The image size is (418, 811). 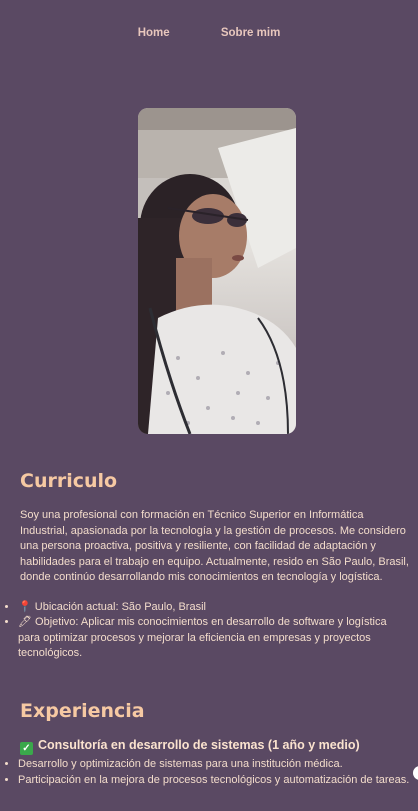 What do you see at coordinates (415, 773) in the screenshot?
I see `floating-button` at bounding box center [415, 773].